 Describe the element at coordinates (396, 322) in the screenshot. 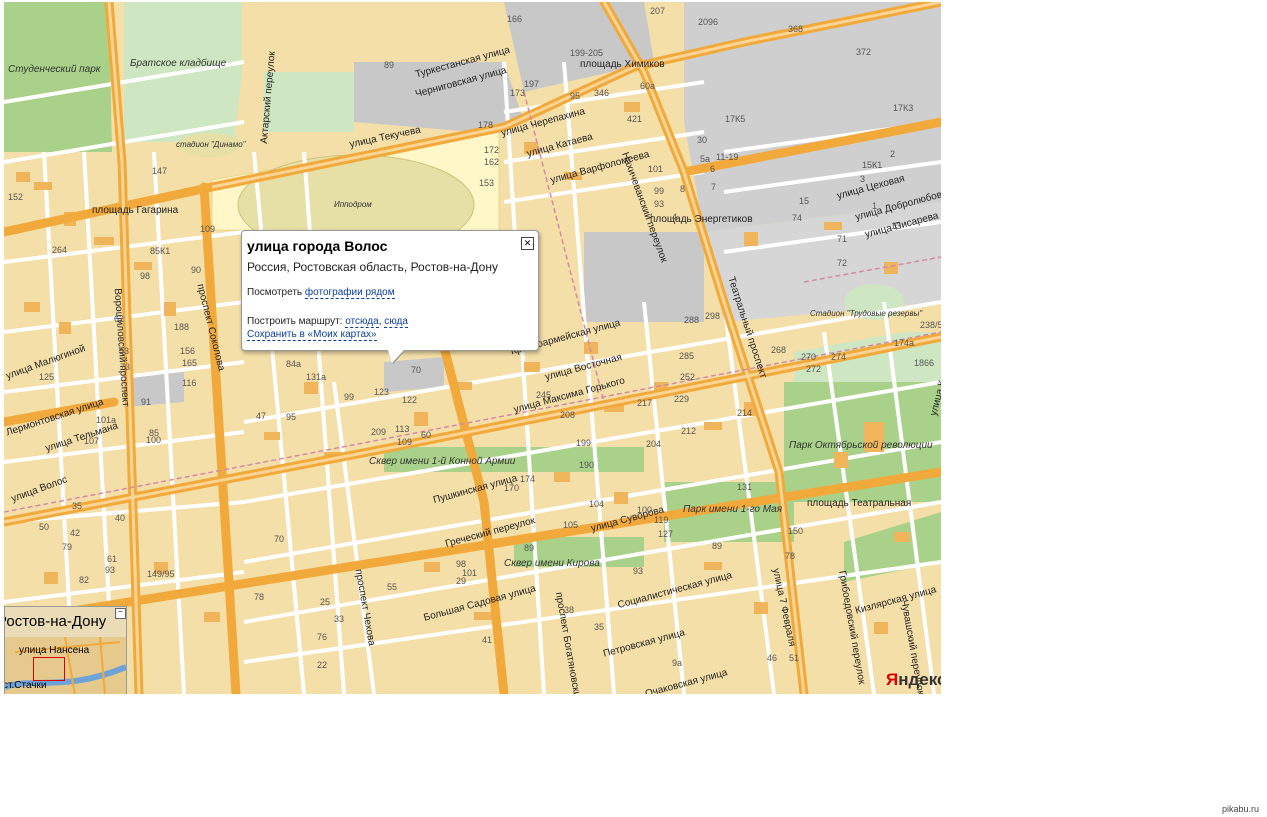

I see `route-to-link: сюда` at that location.